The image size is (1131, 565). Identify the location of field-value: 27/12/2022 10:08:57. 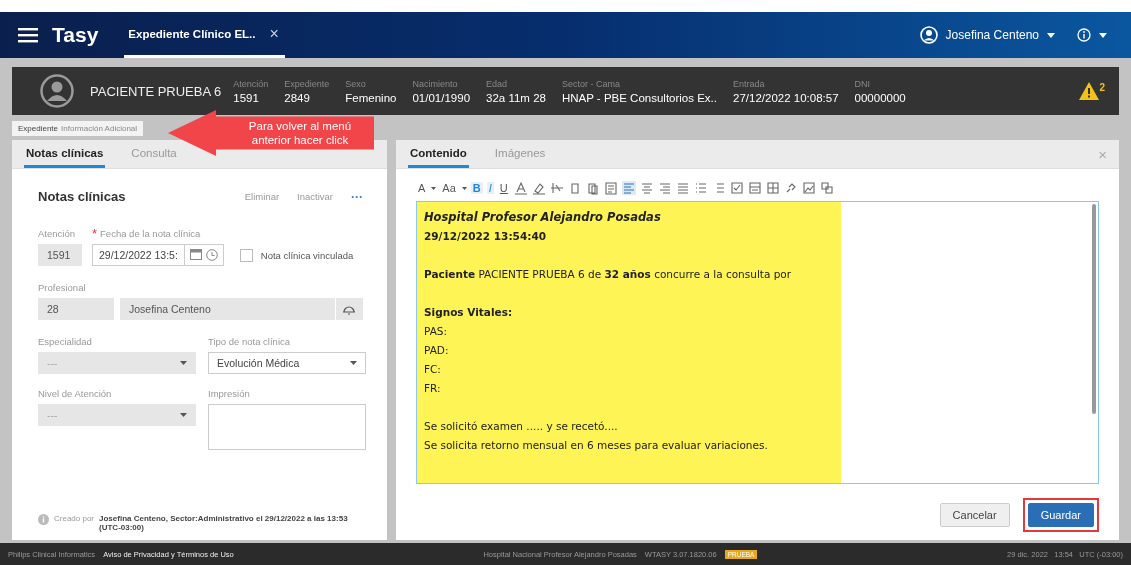
(786, 97).